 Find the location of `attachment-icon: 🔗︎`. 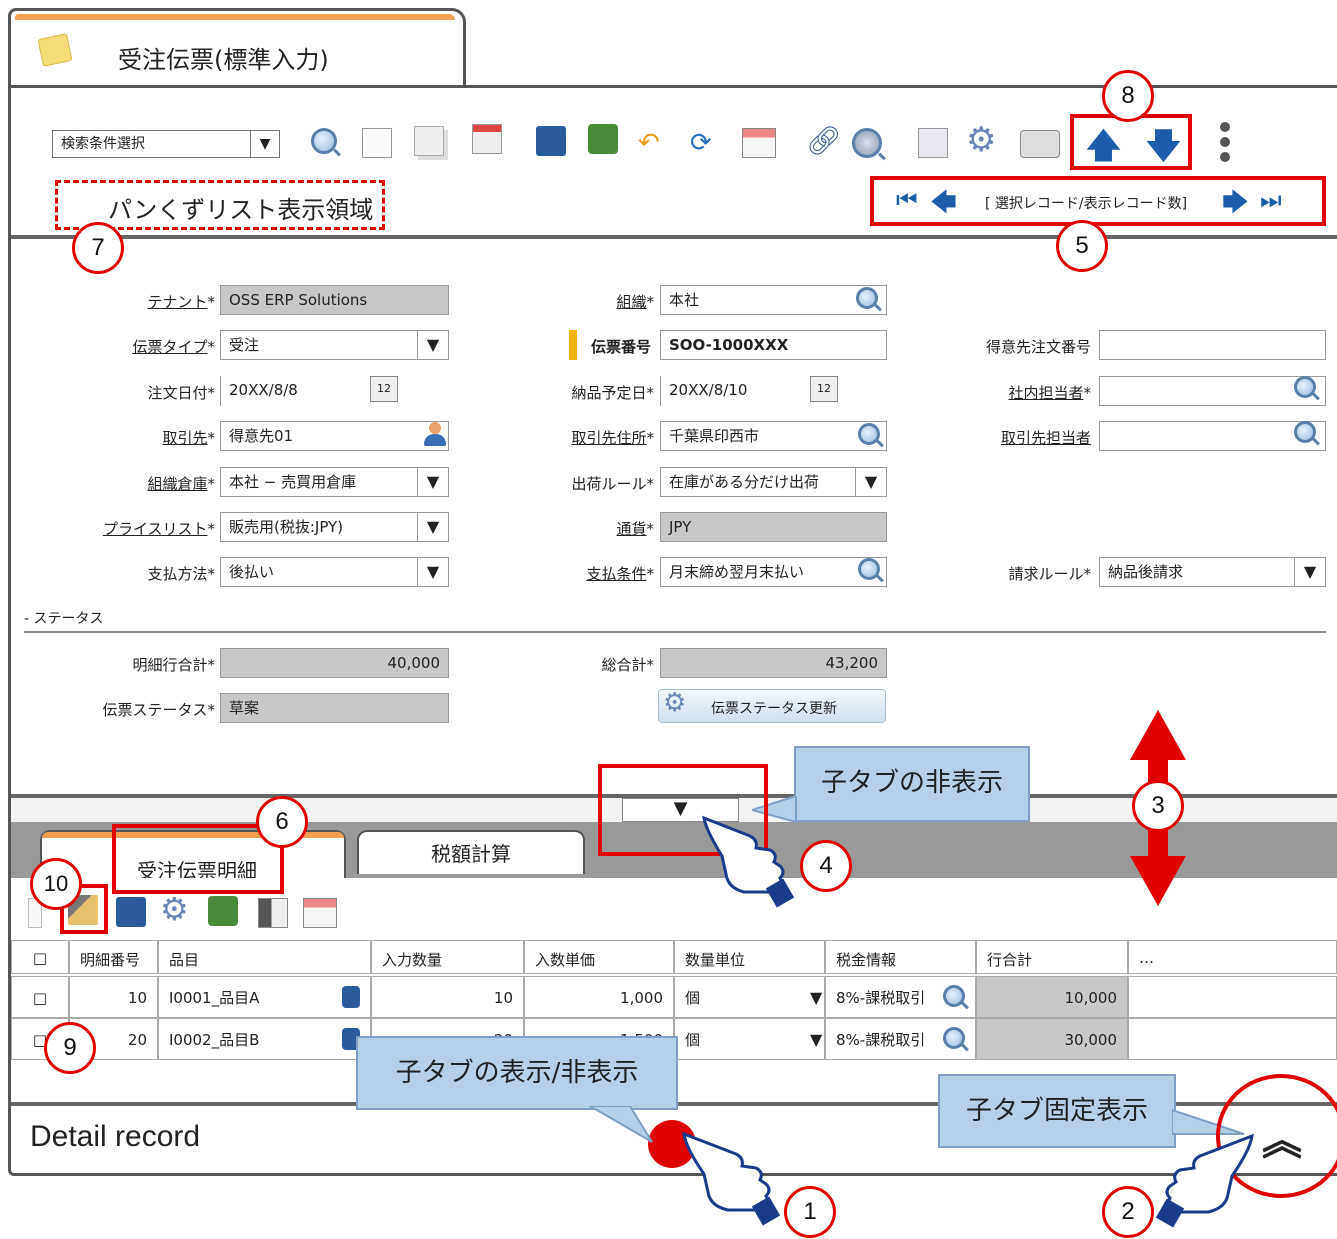

attachment-icon: 🔗︎ is located at coordinates (824, 140).